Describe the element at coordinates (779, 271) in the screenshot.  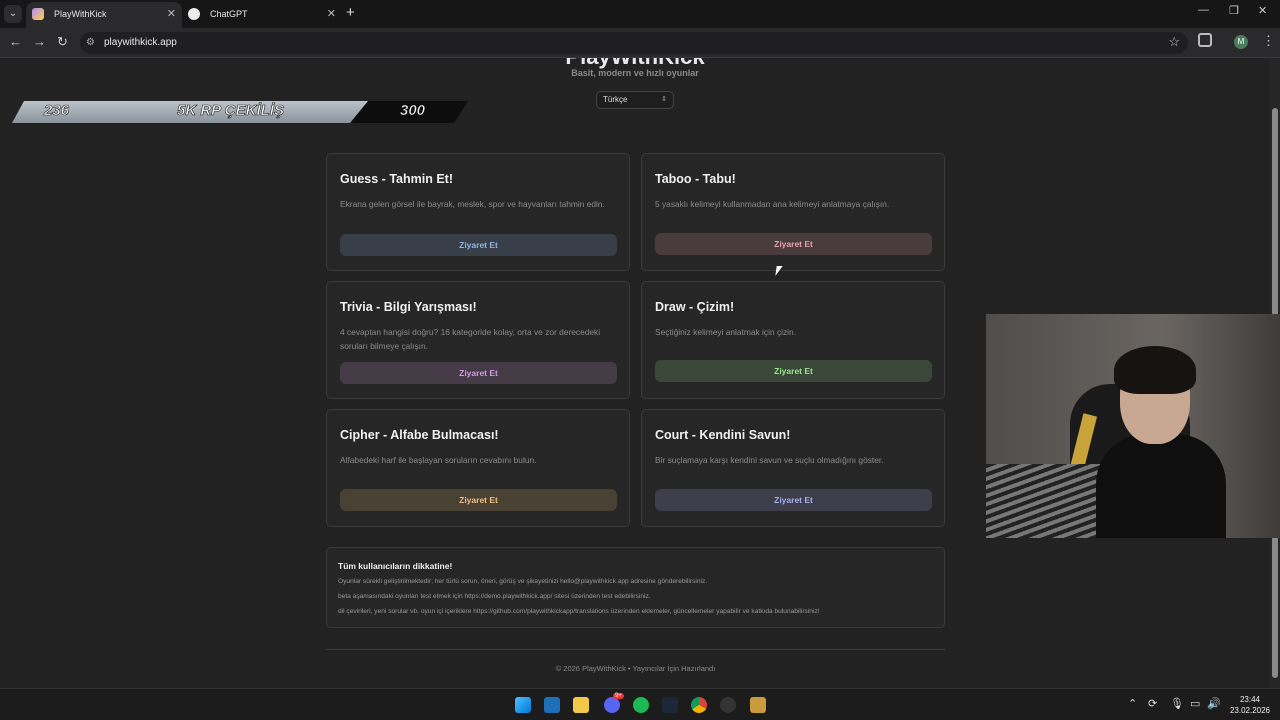
I see `mouse-cursor-icon` at that location.